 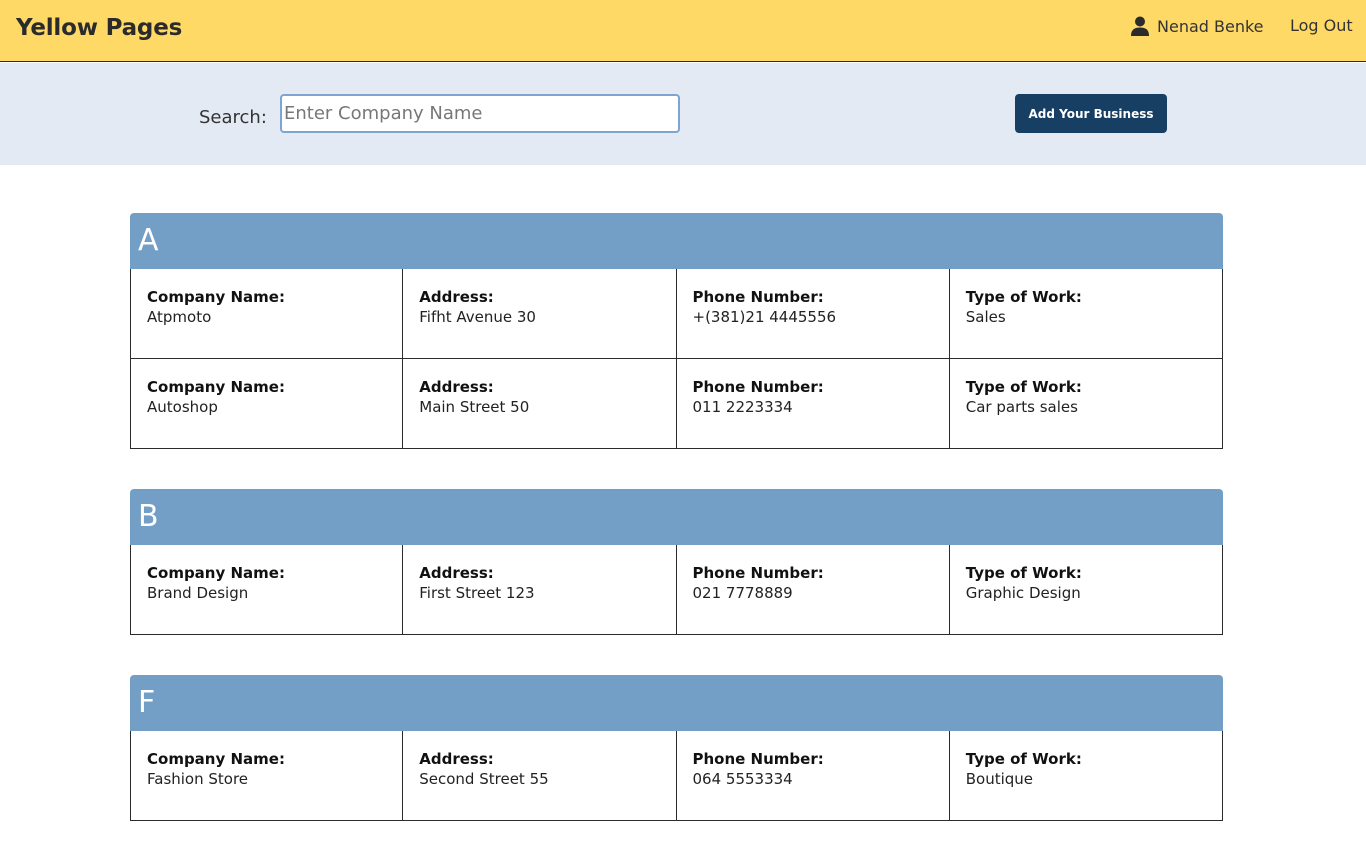 I want to click on work-value: Car parts sales, so click(x=1021, y=407).